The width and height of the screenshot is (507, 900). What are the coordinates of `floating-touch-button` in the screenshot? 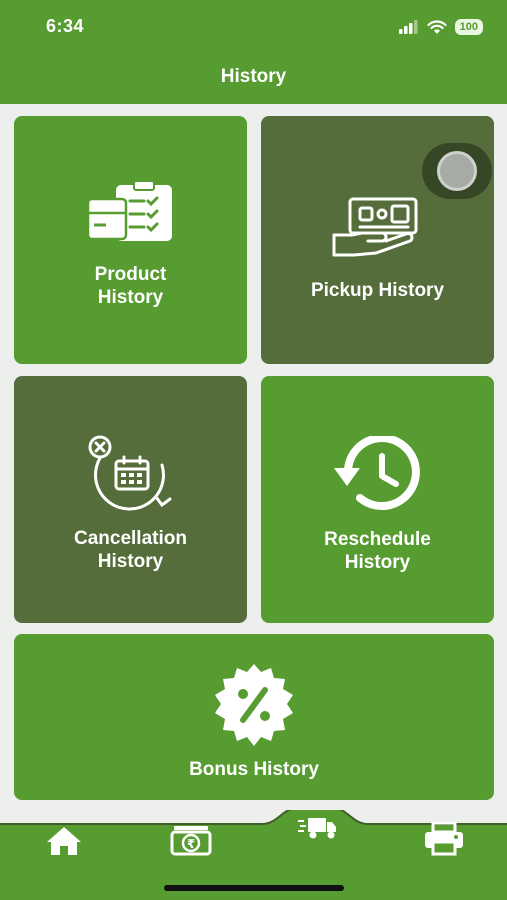 It's located at (457, 171).